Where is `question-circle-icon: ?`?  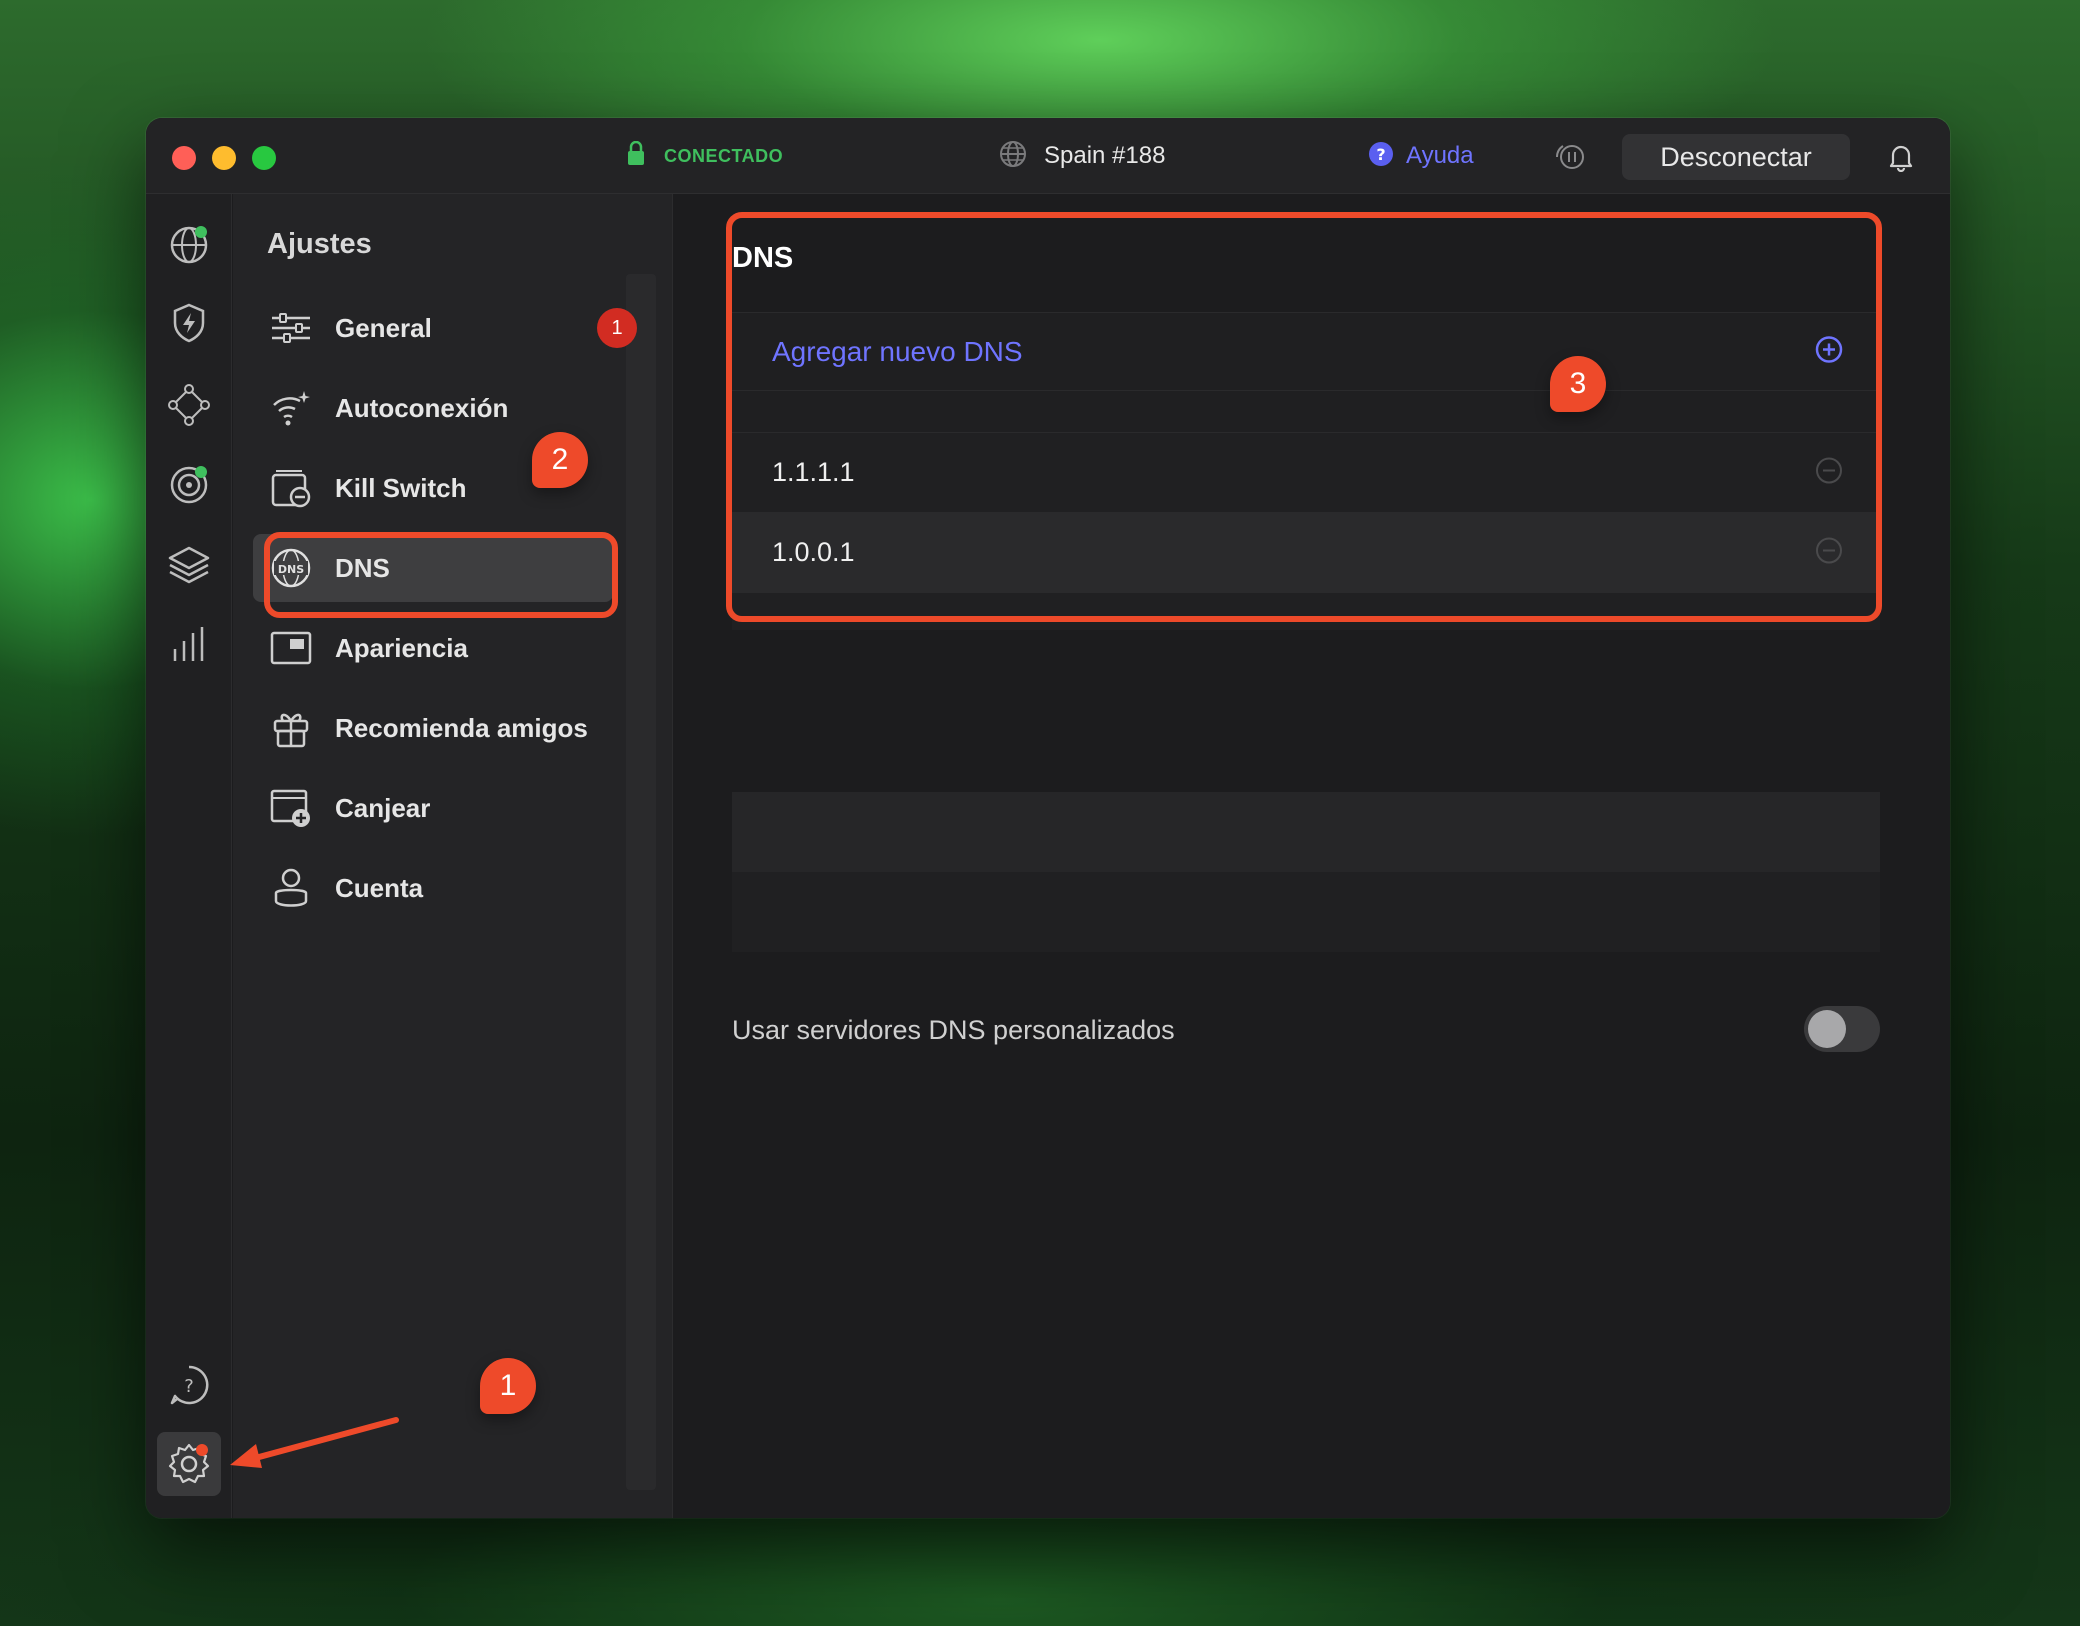
question-circle-icon: ? is located at coordinates (1381, 156).